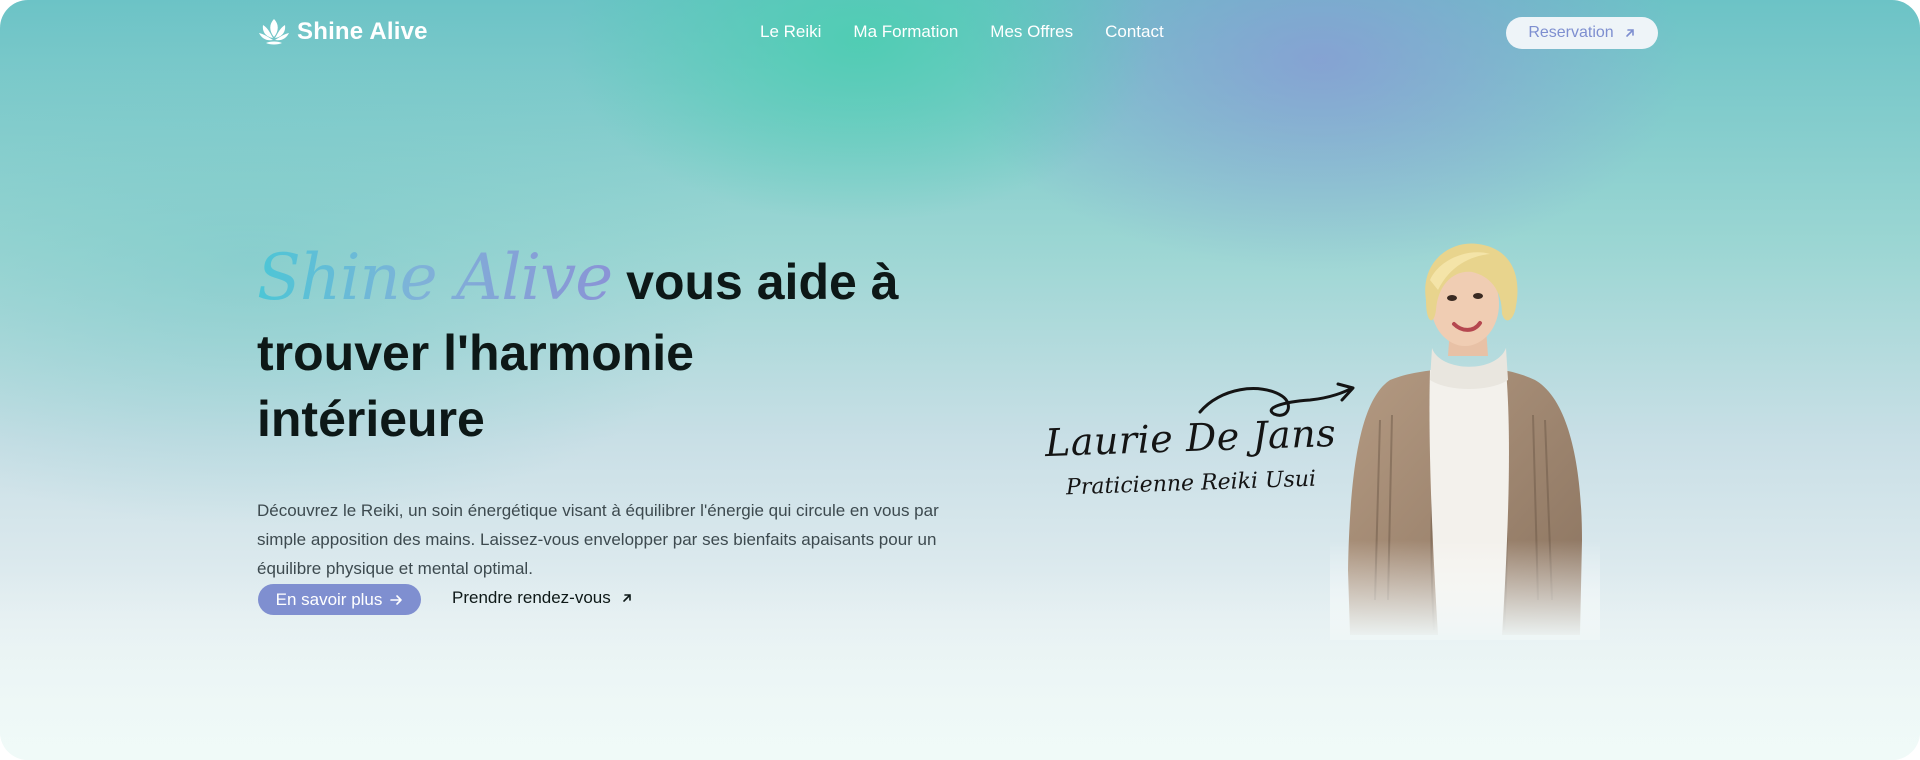 This screenshot has width=1920, height=760. Describe the element at coordinates (1190, 438) in the screenshot. I see `practitioner-name: Laurie De Jans` at that location.